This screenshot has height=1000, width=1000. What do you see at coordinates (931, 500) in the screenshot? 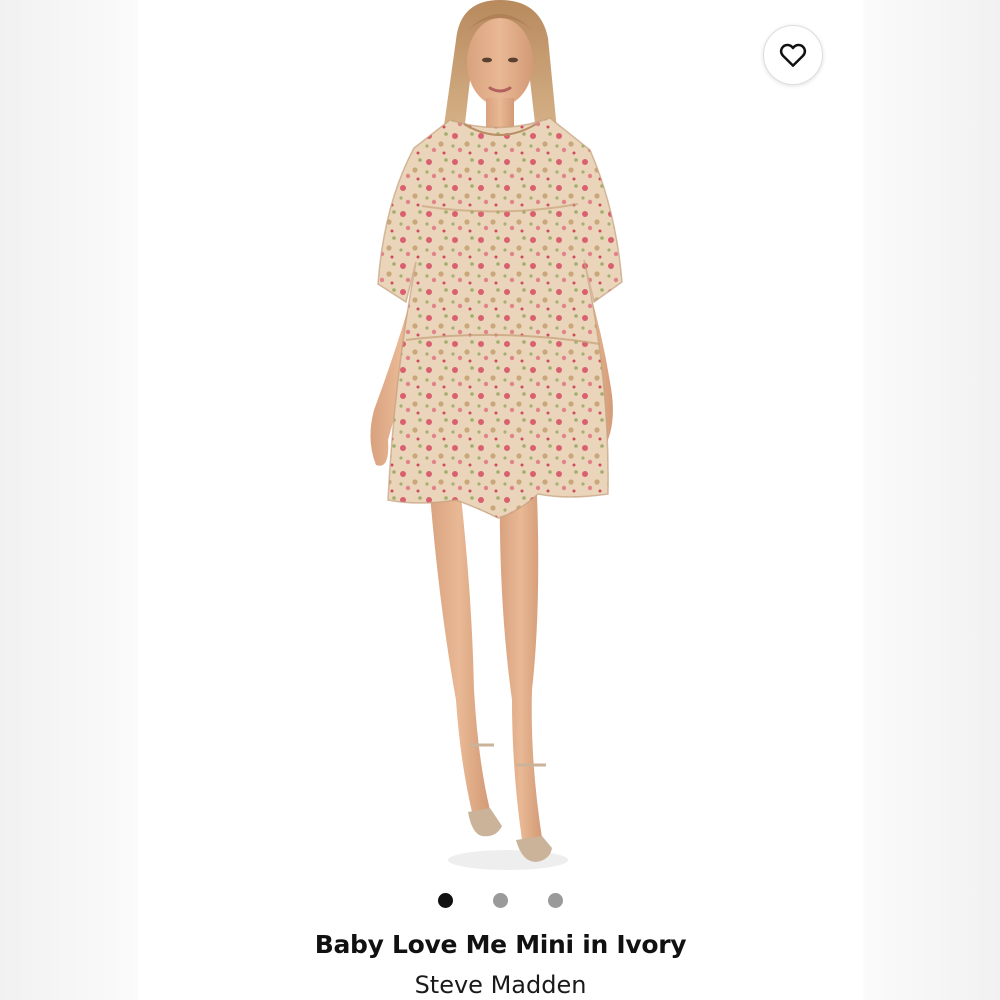
I see `right-blurred-background` at bounding box center [931, 500].